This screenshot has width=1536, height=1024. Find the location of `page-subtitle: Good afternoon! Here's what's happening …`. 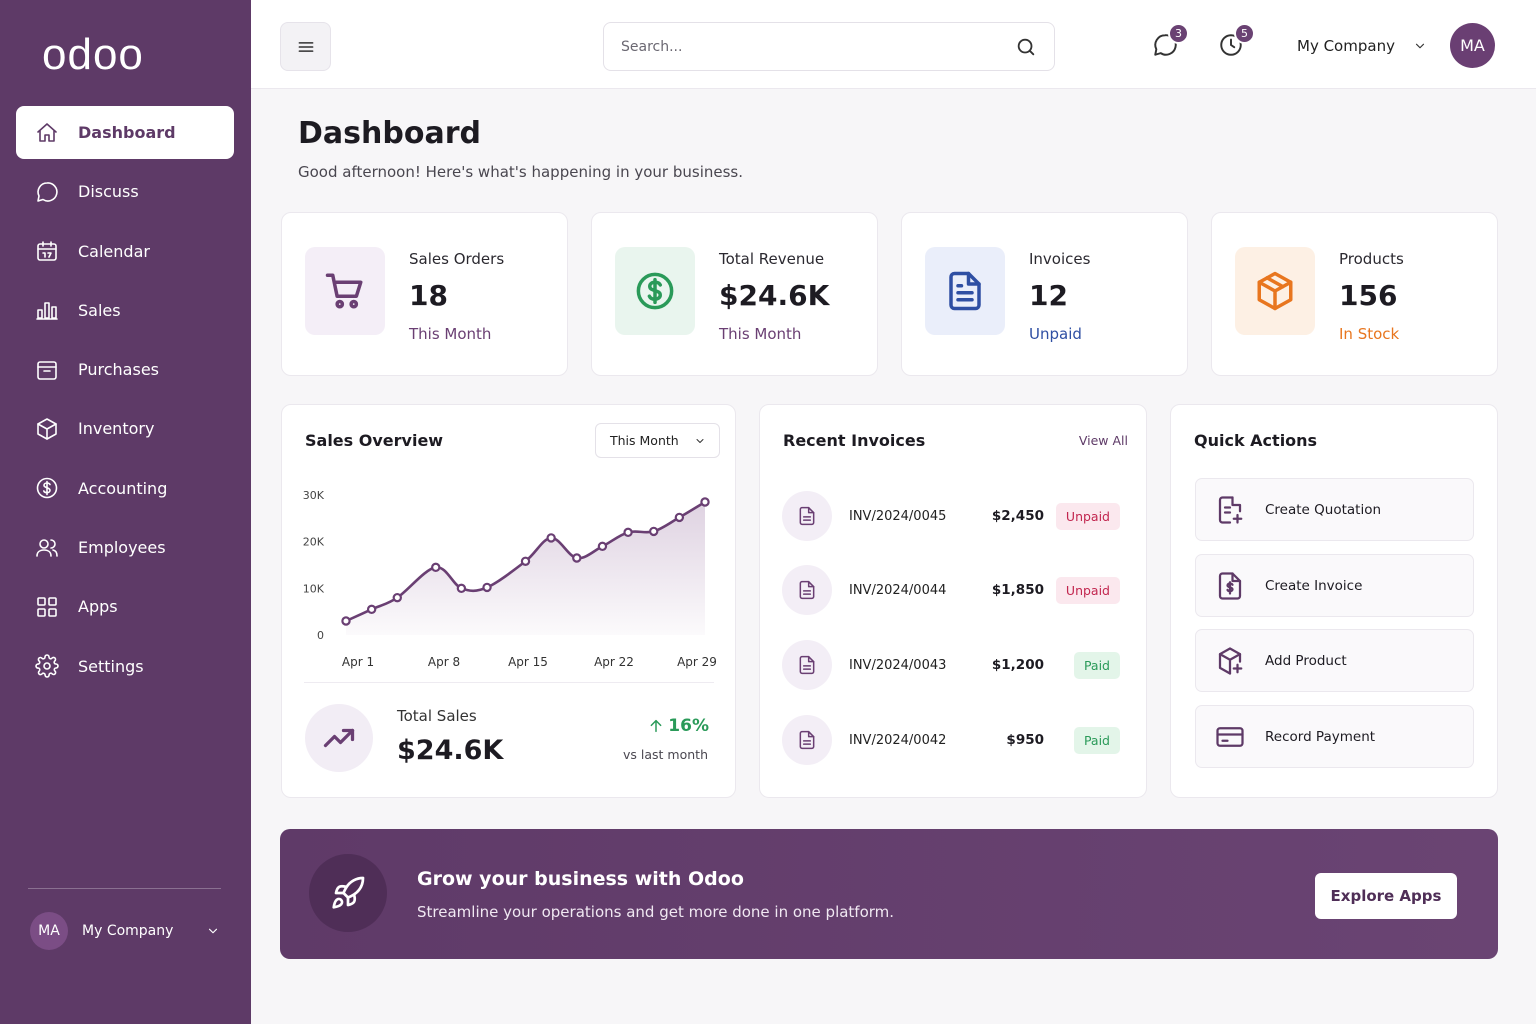

page-subtitle: Good afternoon! Here's what's happening … is located at coordinates (520, 172).